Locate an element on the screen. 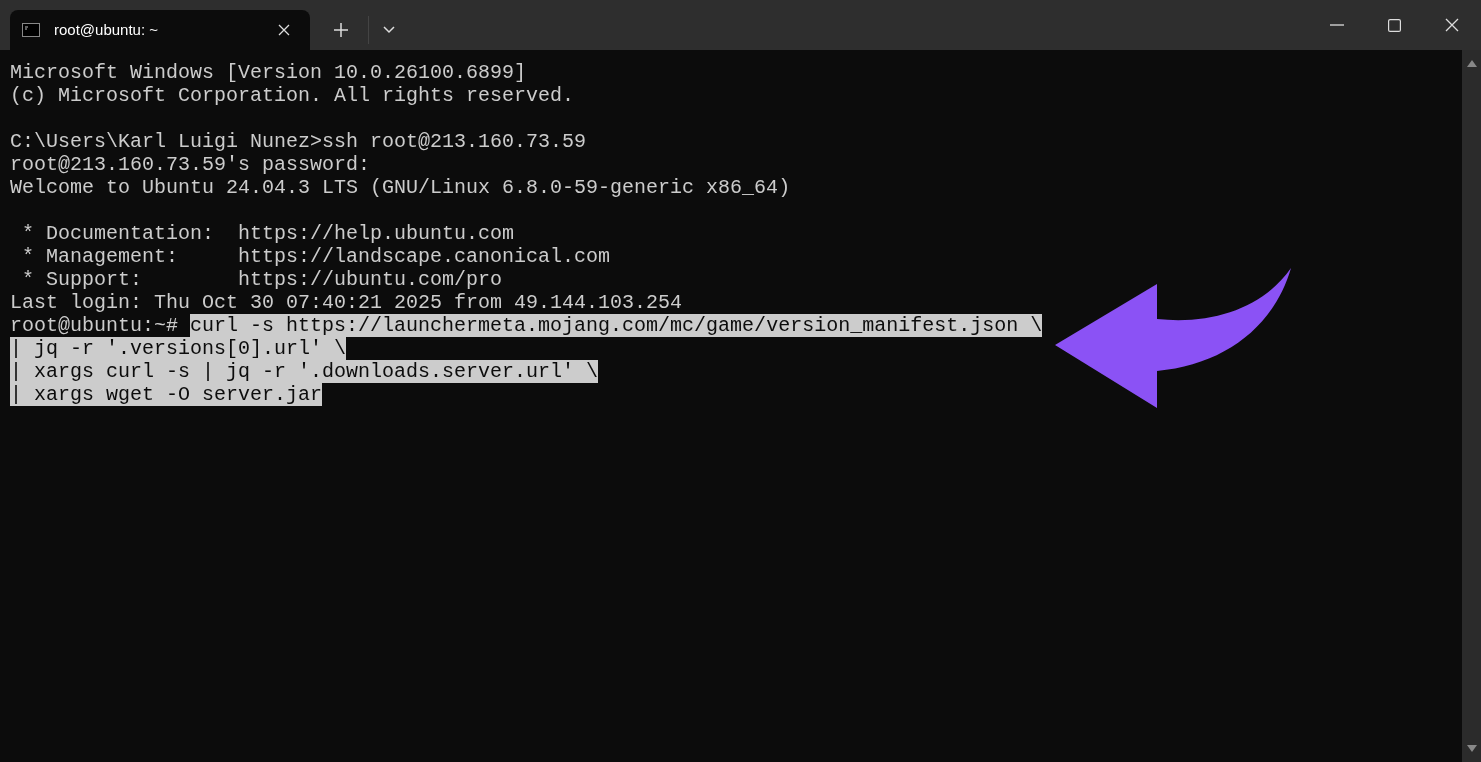  terminal-line: * Management: https://landscape.canonical.com is located at coordinates (316, 256).